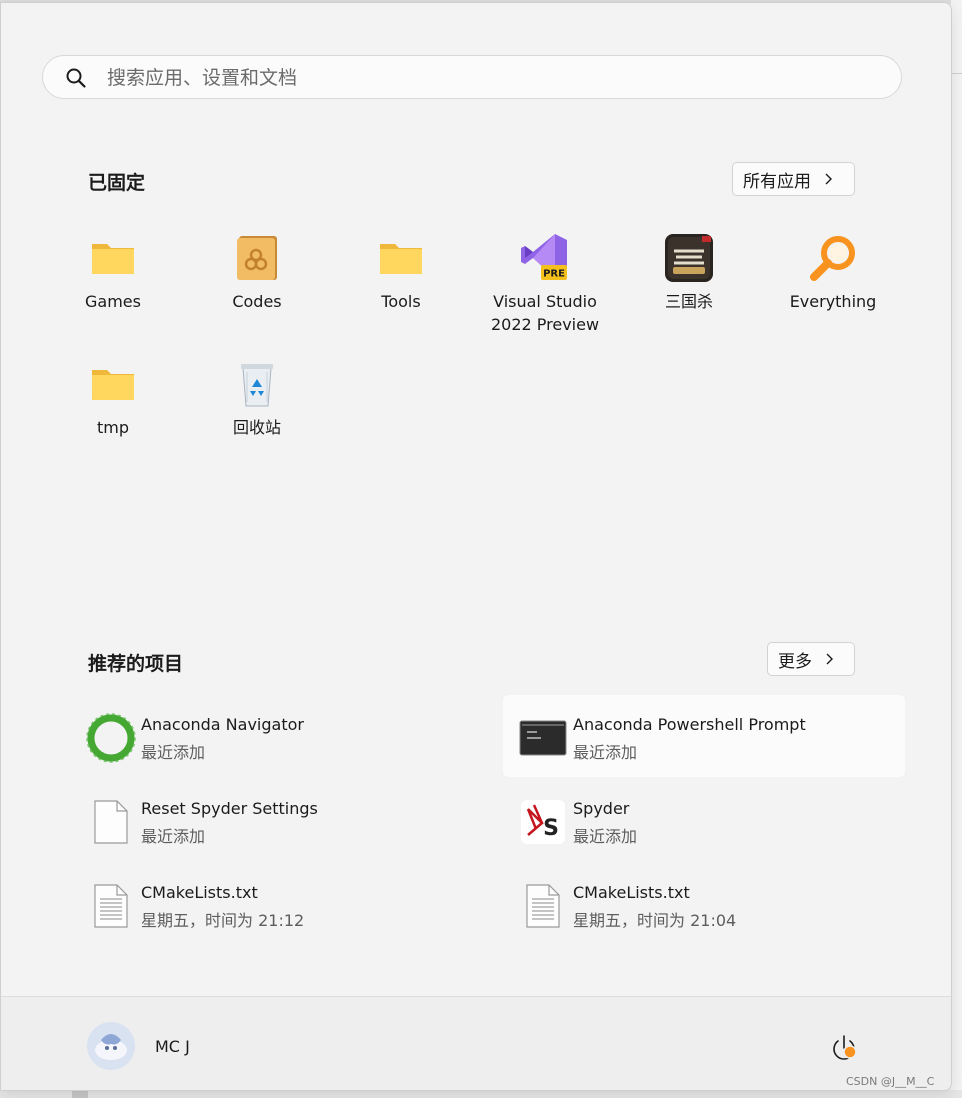 The width and height of the screenshot is (962, 1098). What do you see at coordinates (704, 736) in the screenshot?
I see `recommended-item-anaconda-powershell: Anaconda Powershell Prompt 最近添加` at bounding box center [704, 736].